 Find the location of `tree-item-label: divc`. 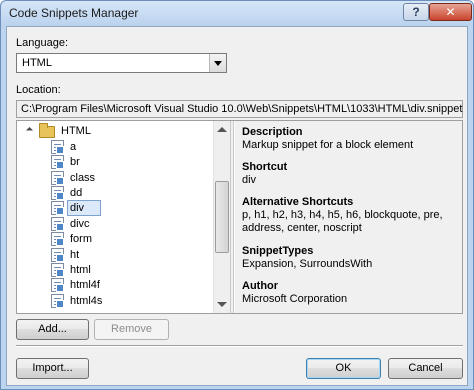

tree-item-label: divc is located at coordinates (80, 224).